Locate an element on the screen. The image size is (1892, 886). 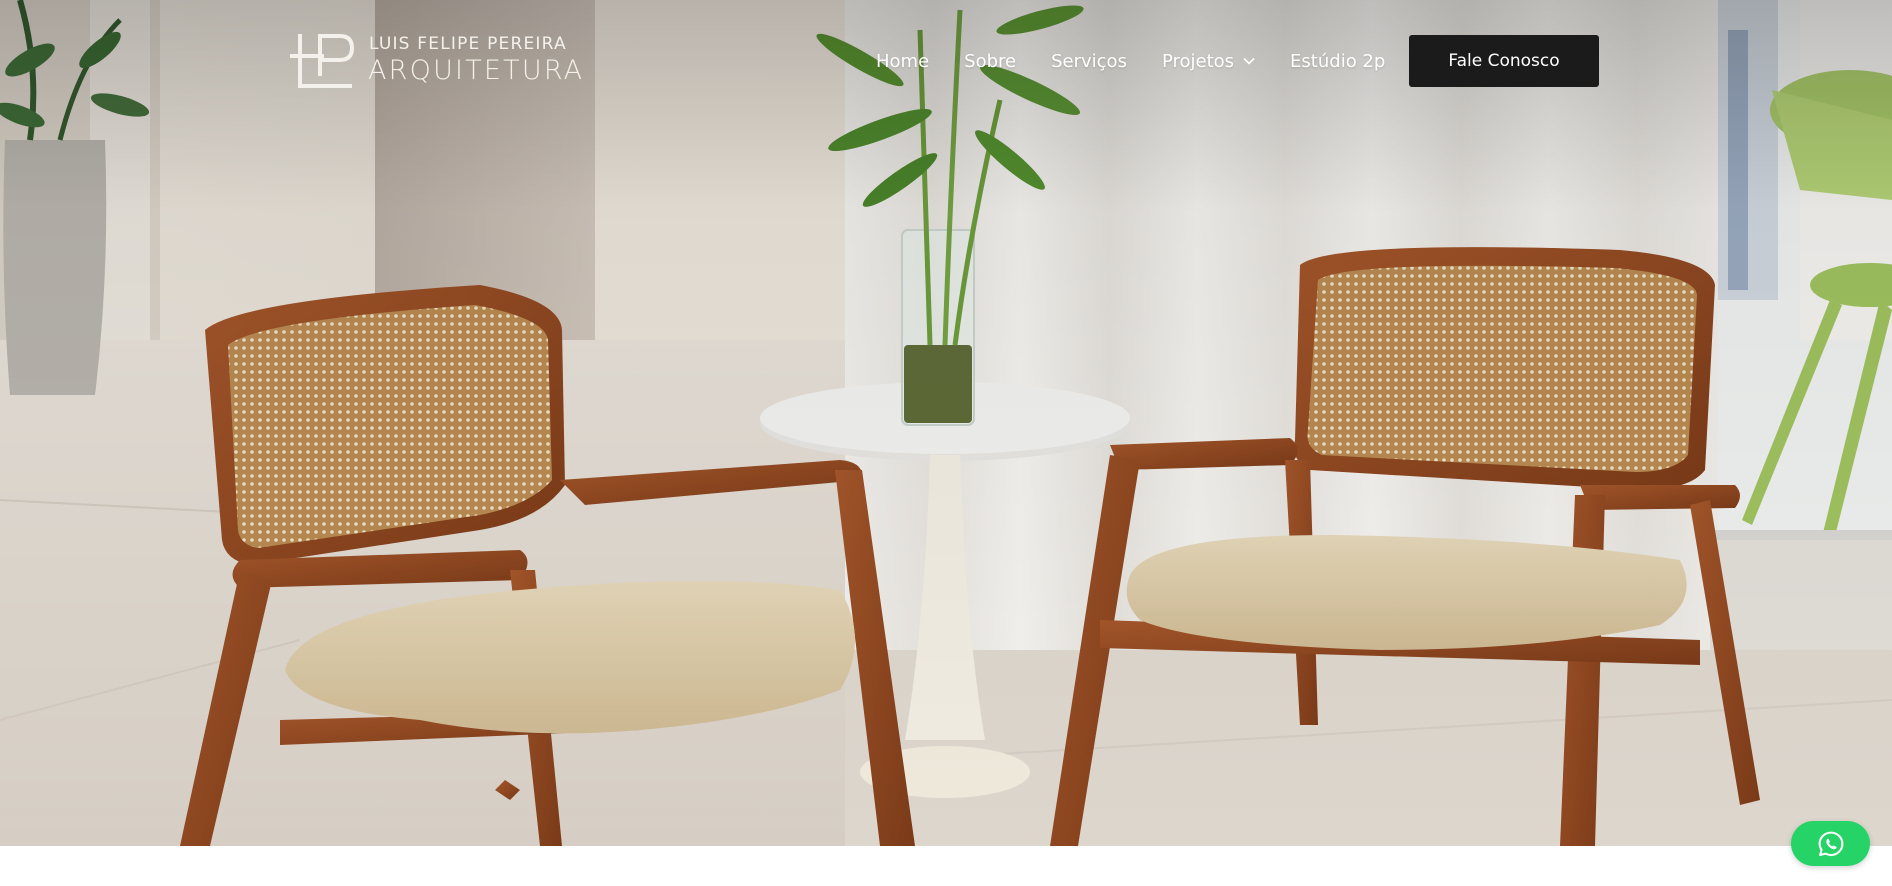
nav-item-estudio-2p: Estúdio 2p is located at coordinates (1337, 61).